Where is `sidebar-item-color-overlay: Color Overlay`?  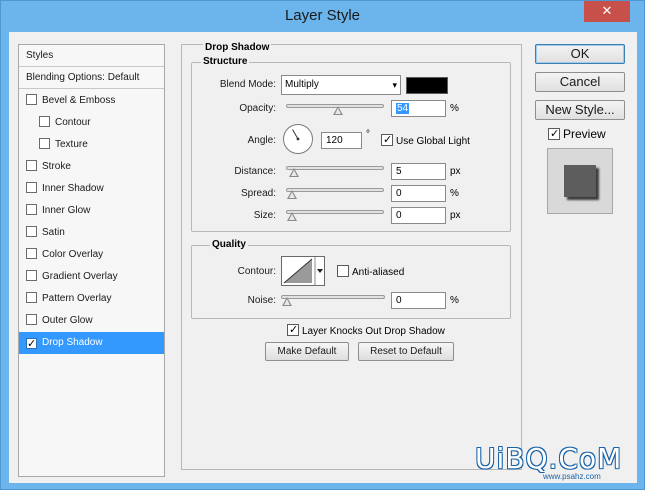 sidebar-item-color-overlay: Color Overlay is located at coordinates (91, 255).